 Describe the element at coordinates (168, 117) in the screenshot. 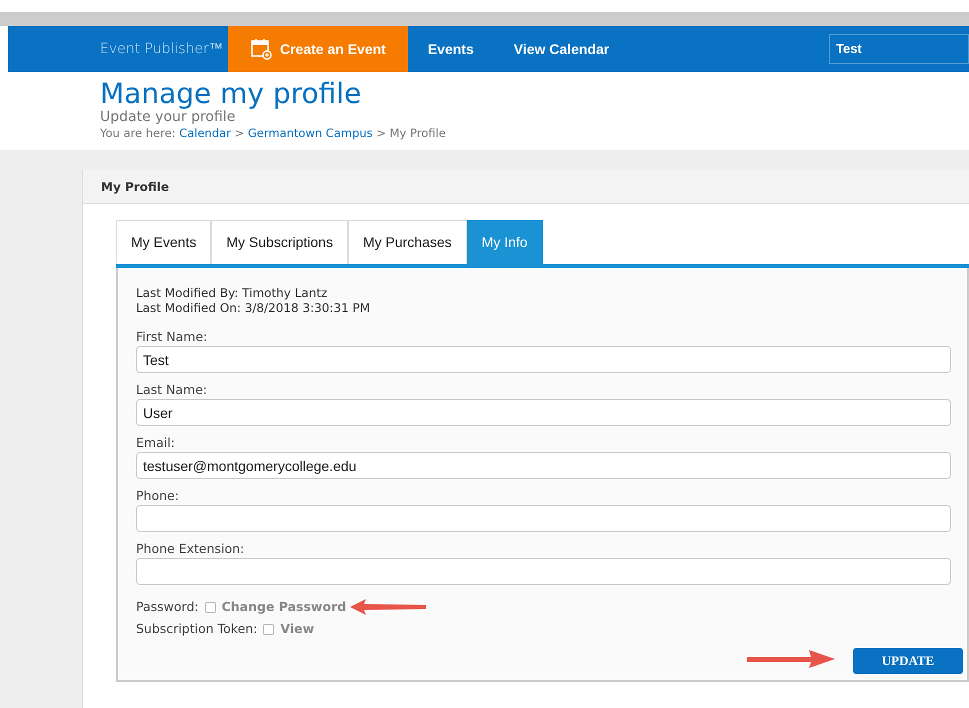

I see `page-subtitle: Update your profile` at that location.